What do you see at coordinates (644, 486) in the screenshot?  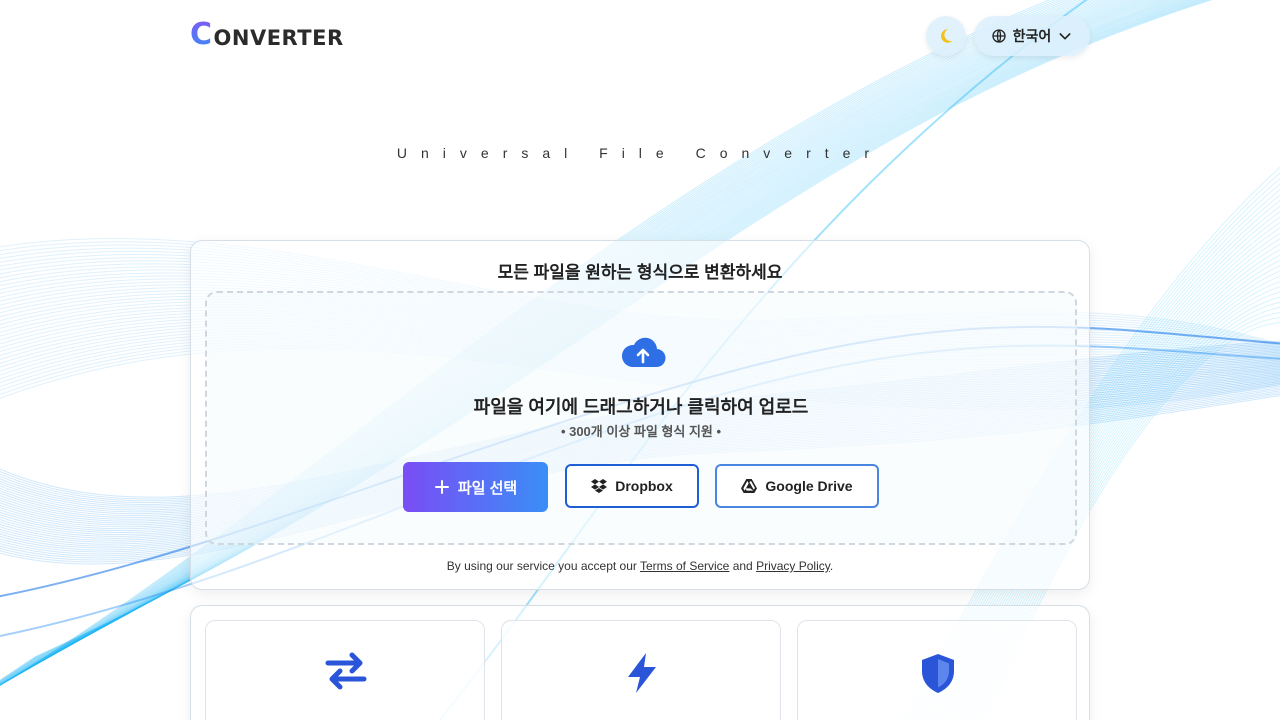 I see `dropbox-label: Dropbox` at bounding box center [644, 486].